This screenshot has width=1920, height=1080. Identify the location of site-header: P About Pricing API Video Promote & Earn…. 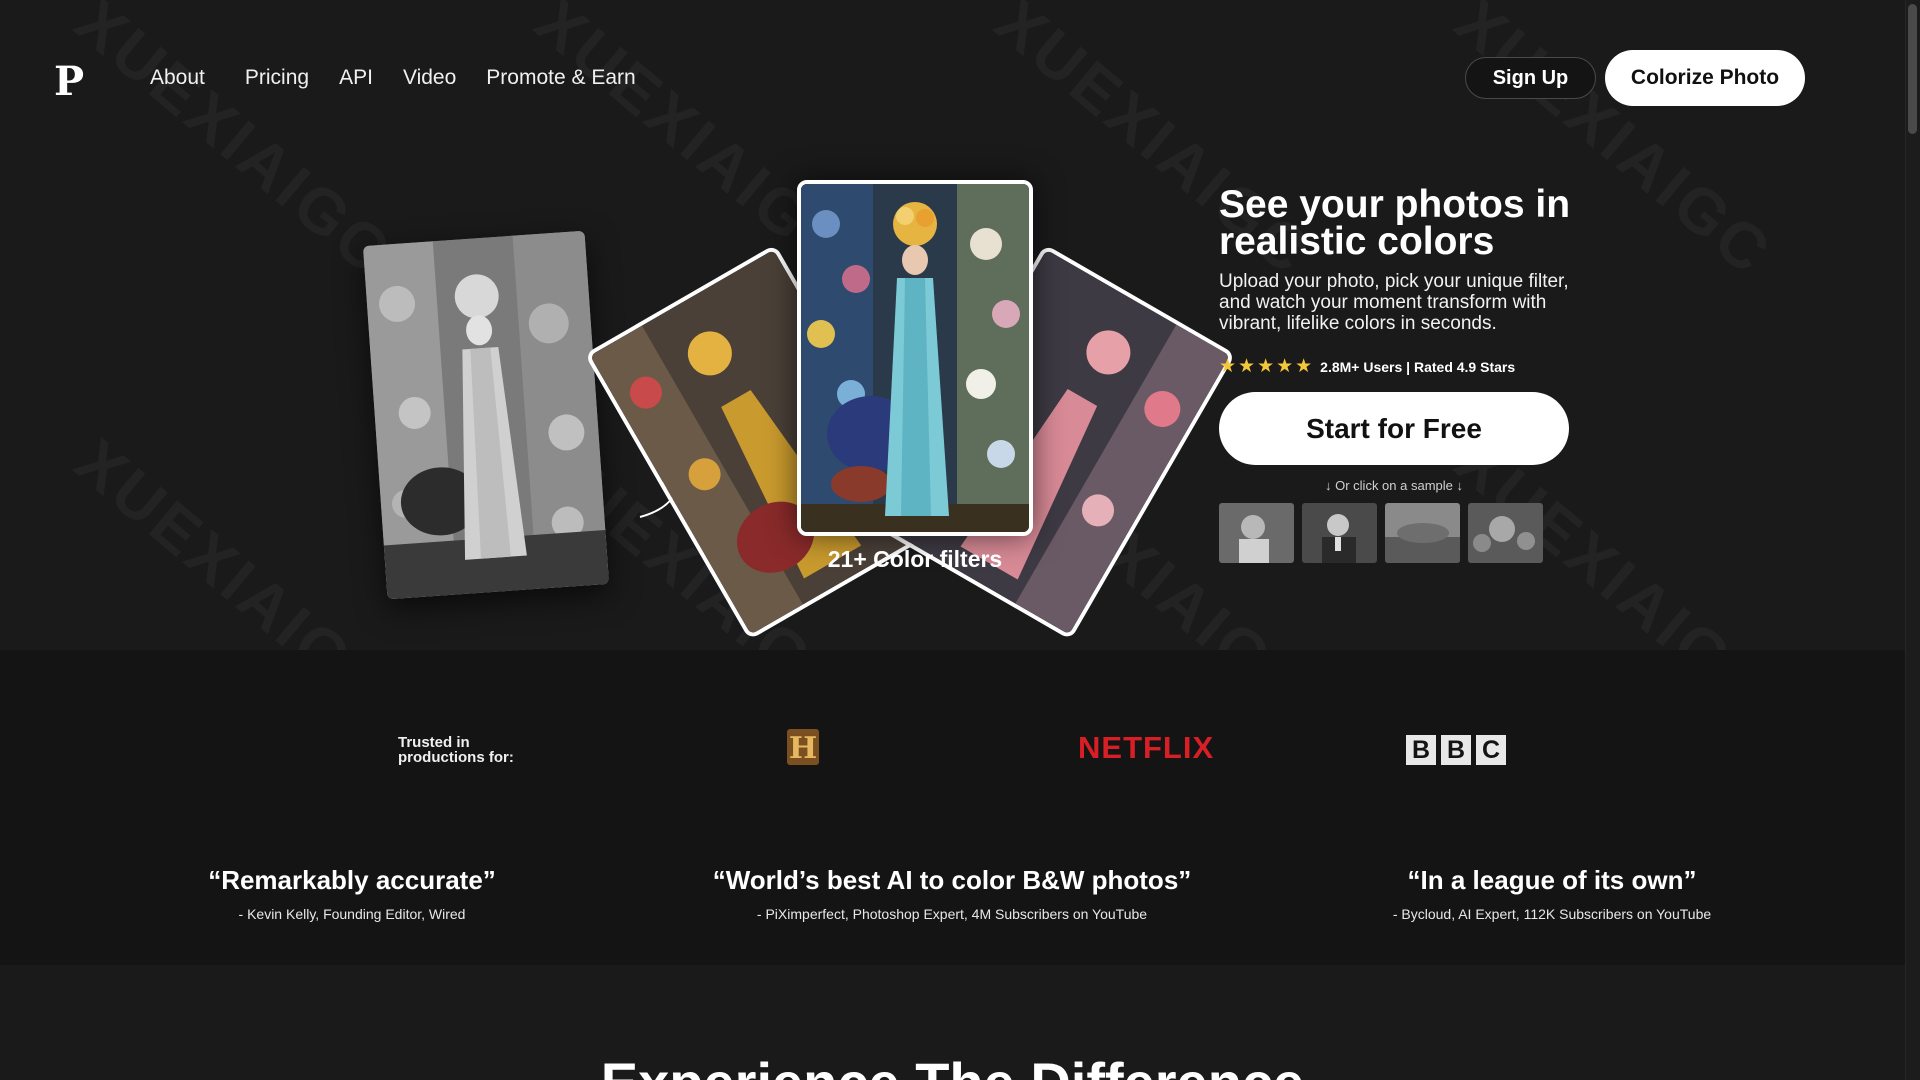
(952, 80).